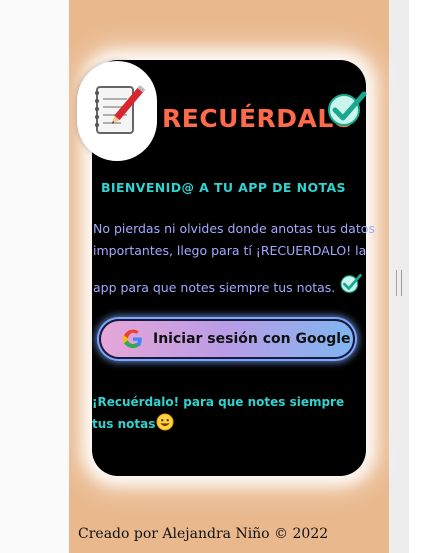 This screenshot has width=425, height=553. I want to click on resize-handle, so click(399, 283).